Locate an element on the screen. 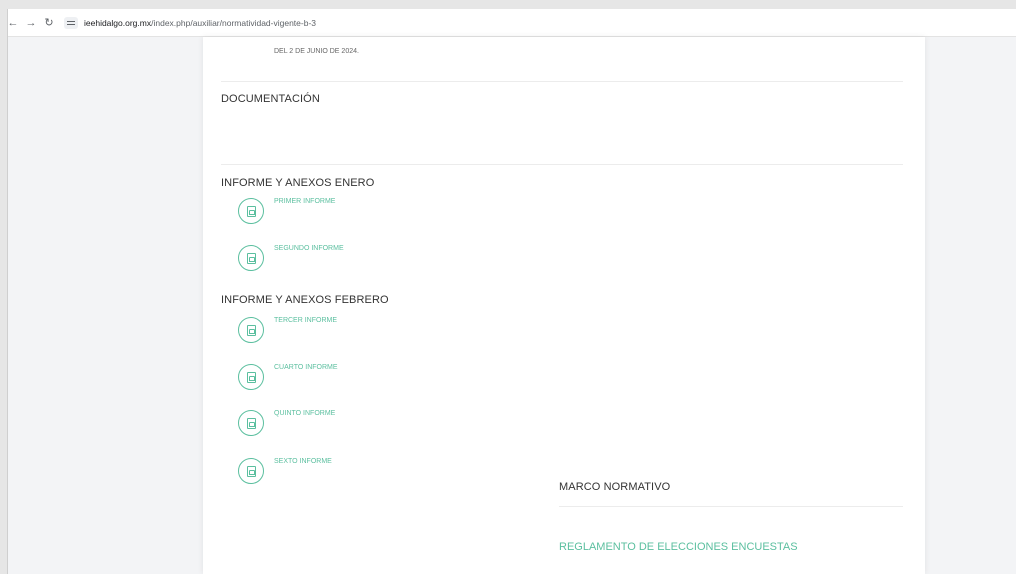 The height and width of the screenshot is (574, 1016). document-item-primer-informe: PRIMER INFORME is located at coordinates (286, 210).